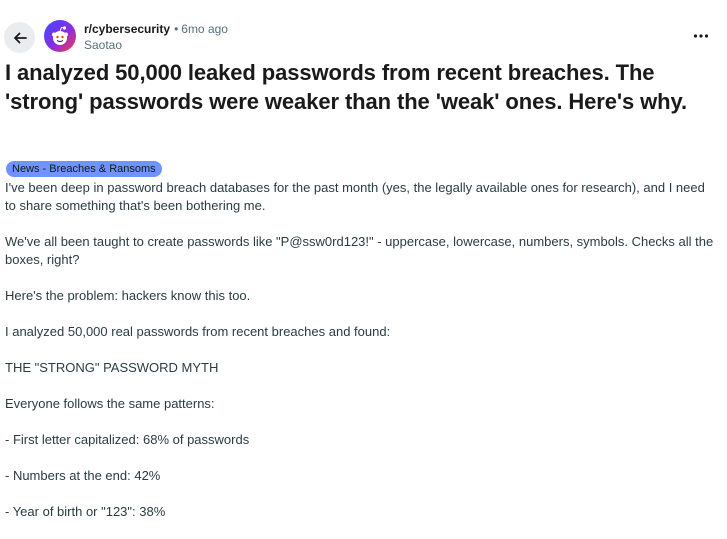 Image resolution: width=727 pixels, height=539 pixels. I want to click on more-horizontal-icon, so click(701, 36).